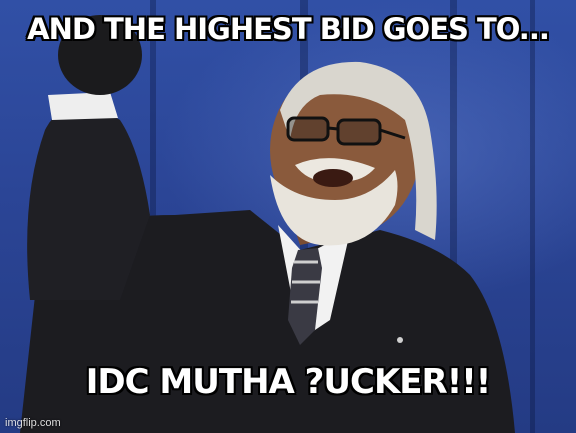  What do you see at coordinates (83, 106) in the screenshot?
I see `shirt-cuff` at bounding box center [83, 106].